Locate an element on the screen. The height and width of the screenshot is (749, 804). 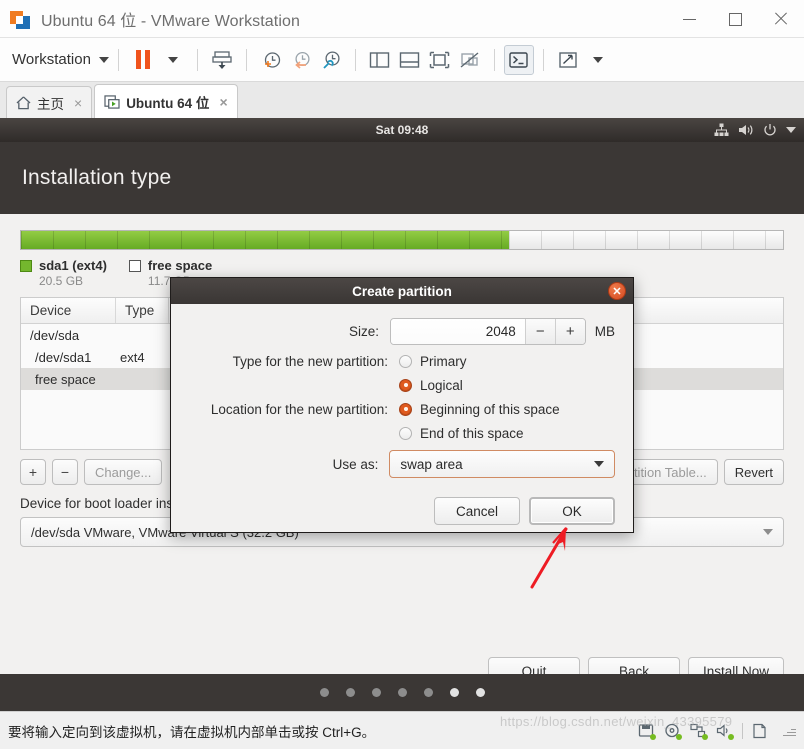
window-controls is located at coordinates (735, 19).